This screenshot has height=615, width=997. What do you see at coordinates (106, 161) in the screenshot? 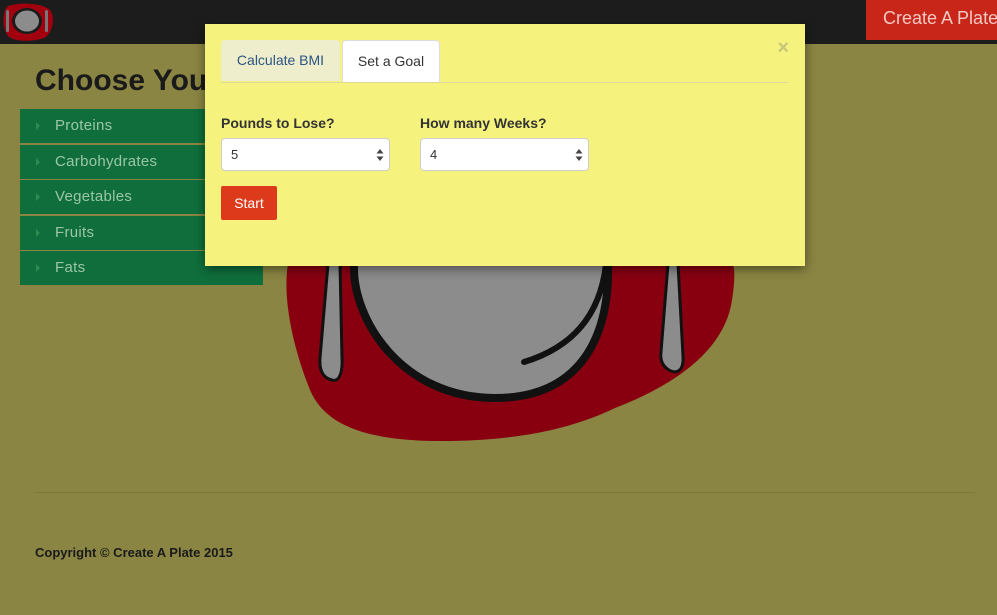
I see `menu-item-label: Carbohydrates` at bounding box center [106, 161].